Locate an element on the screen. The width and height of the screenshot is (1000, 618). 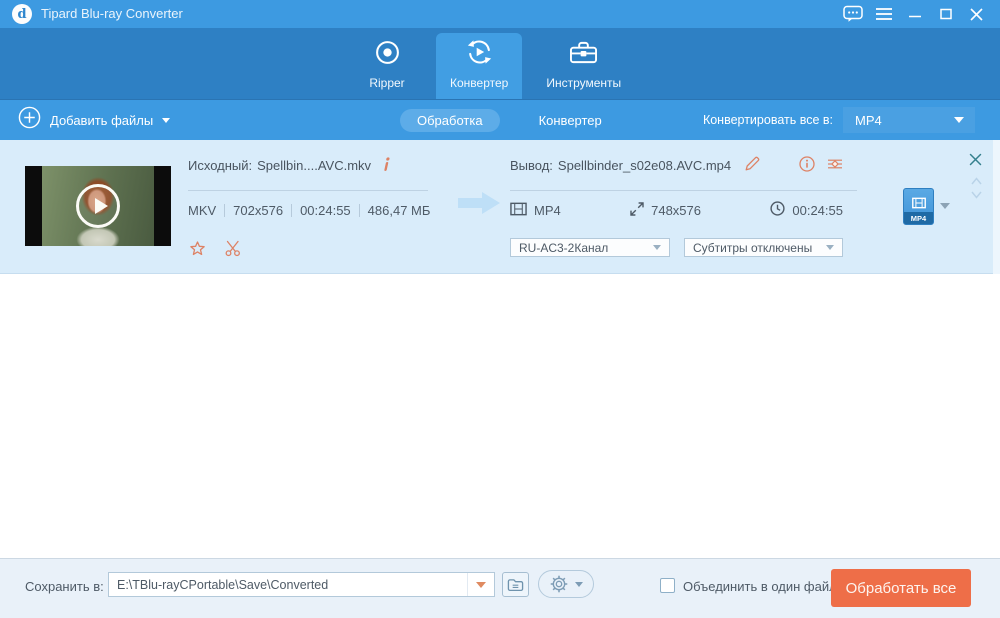
subtitle-select: Субтитры отключены is located at coordinates (763, 247).